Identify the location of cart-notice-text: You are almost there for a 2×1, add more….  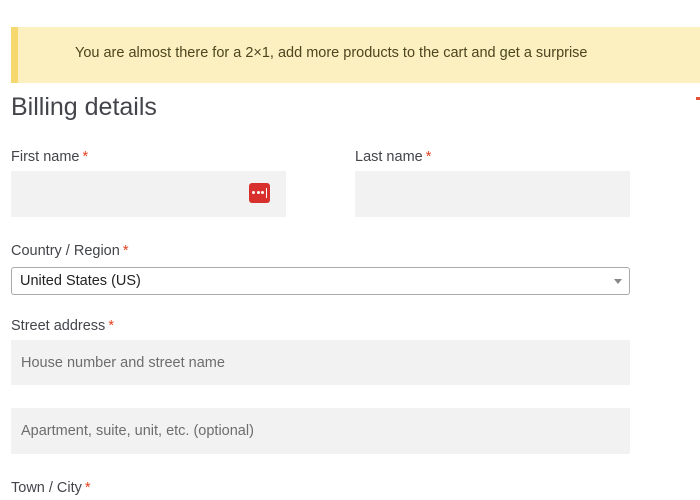
(331, 53).